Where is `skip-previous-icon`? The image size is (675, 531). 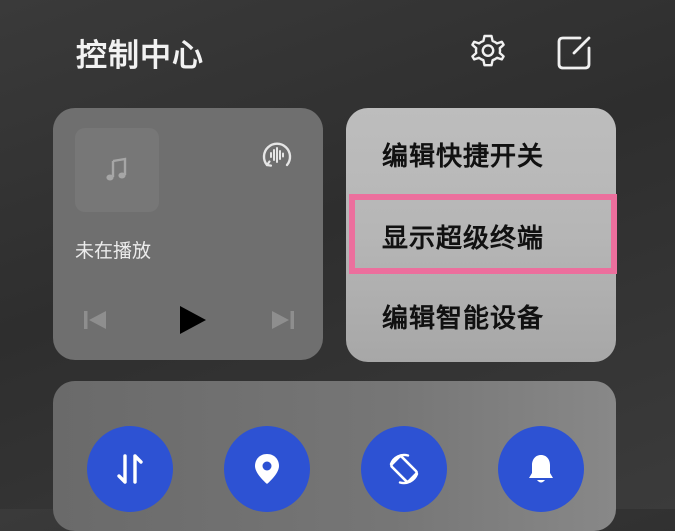
skip-previous-icon is located at coordinates (95, 320).